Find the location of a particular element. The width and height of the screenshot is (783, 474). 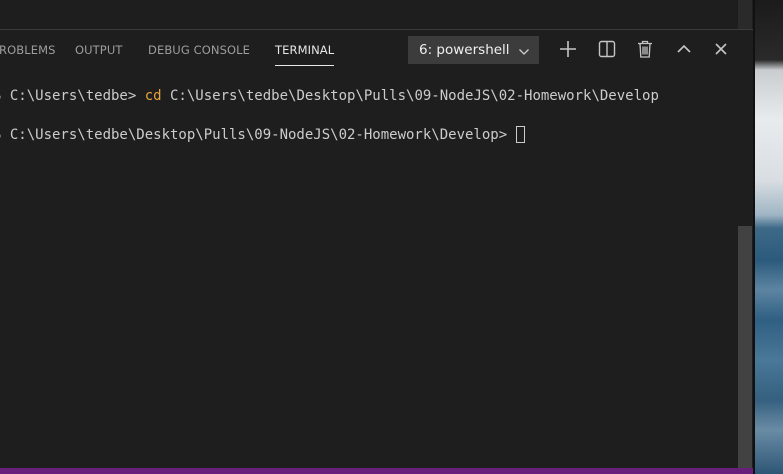

plus-icon is located at coordinates (568, 49).